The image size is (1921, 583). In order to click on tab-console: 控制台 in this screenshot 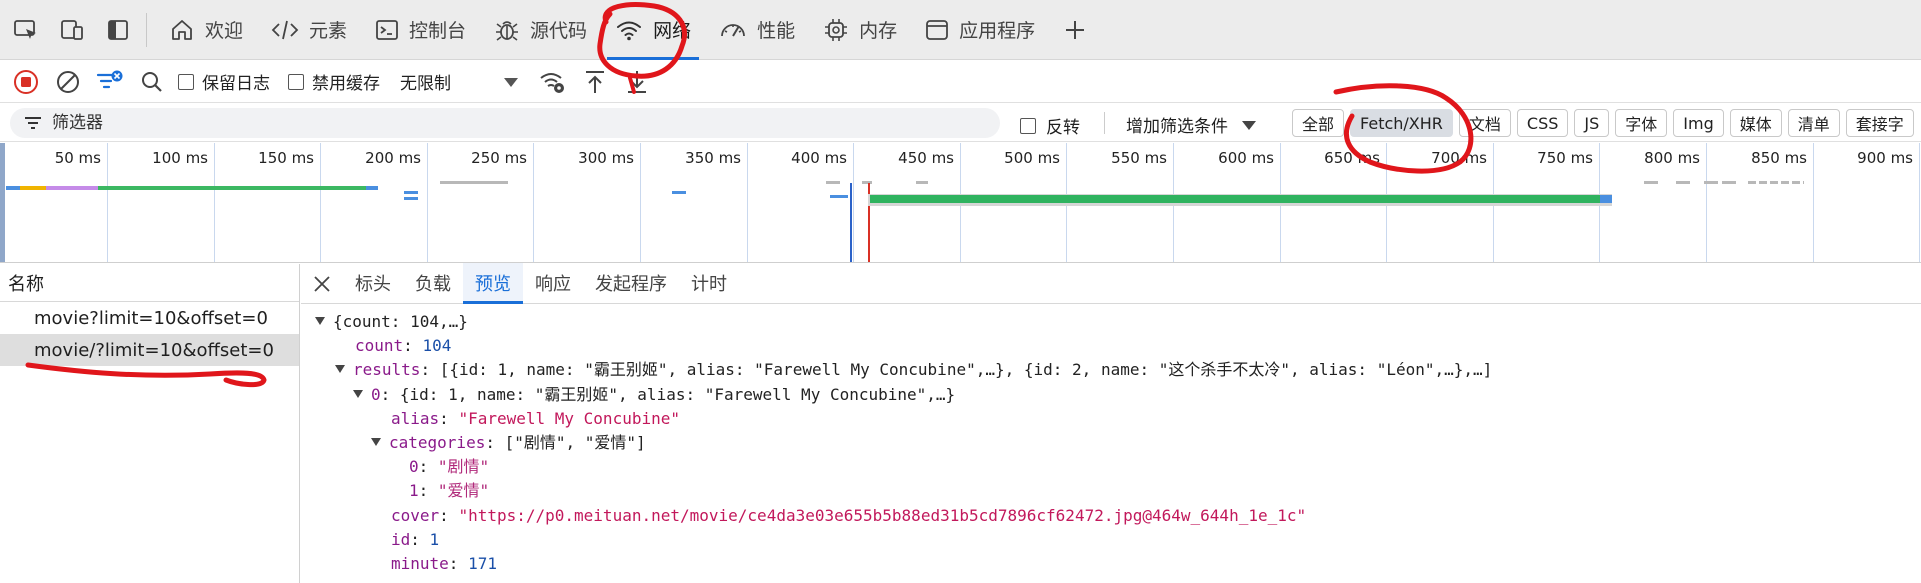, I will do `click(420, 30)`.